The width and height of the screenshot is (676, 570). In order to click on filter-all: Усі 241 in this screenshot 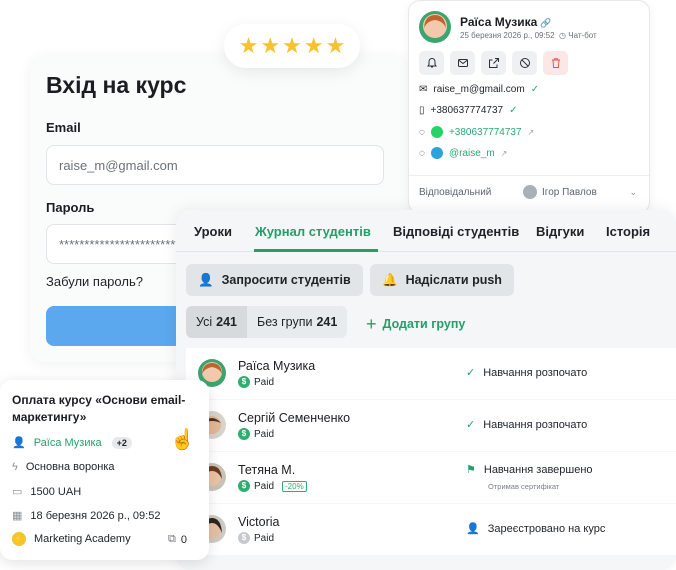, I will do `click(216, 322)`.